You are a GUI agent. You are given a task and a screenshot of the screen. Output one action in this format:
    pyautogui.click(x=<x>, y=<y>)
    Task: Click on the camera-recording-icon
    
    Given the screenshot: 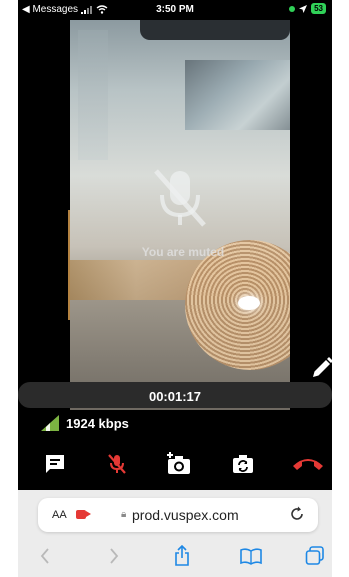 What is the action you would take?
    pyautogui.click(x=83, y=514)
    